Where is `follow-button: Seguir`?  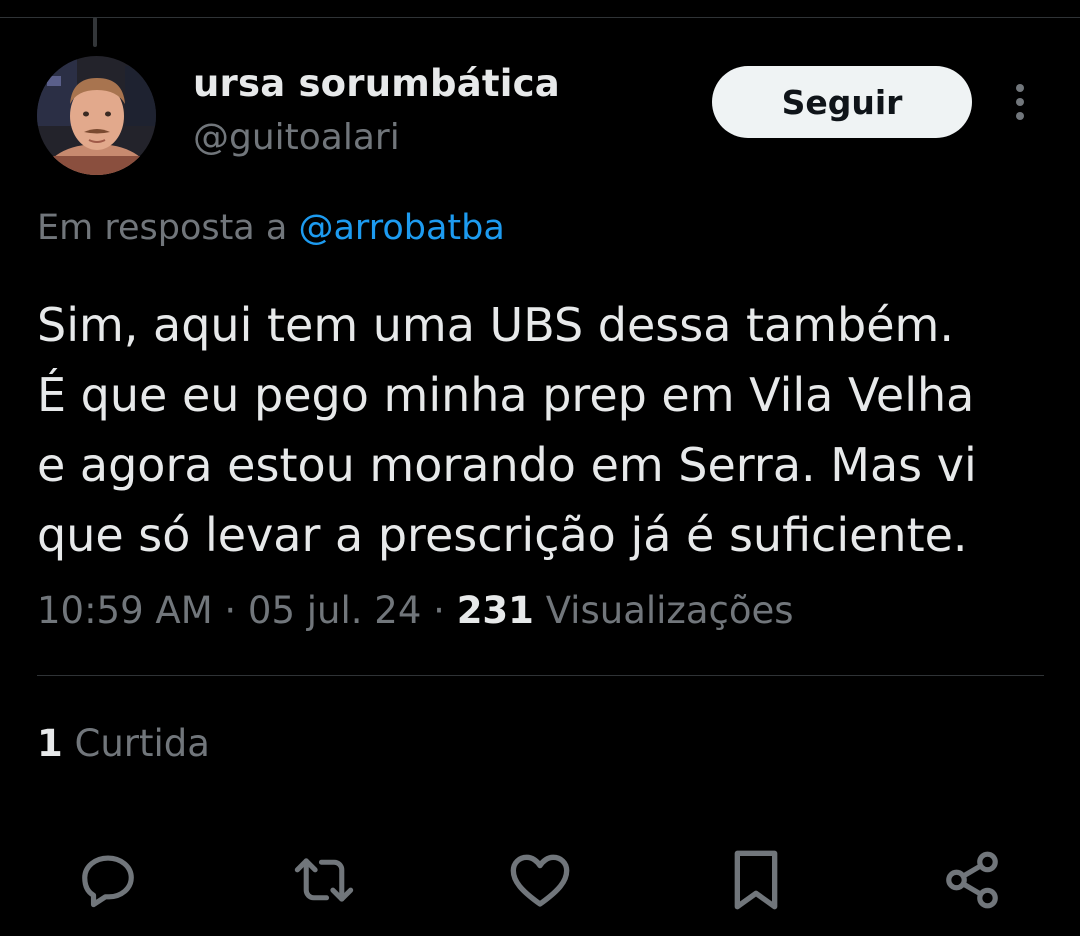
follow-button: Seguir is located at coordinates (842, 102).